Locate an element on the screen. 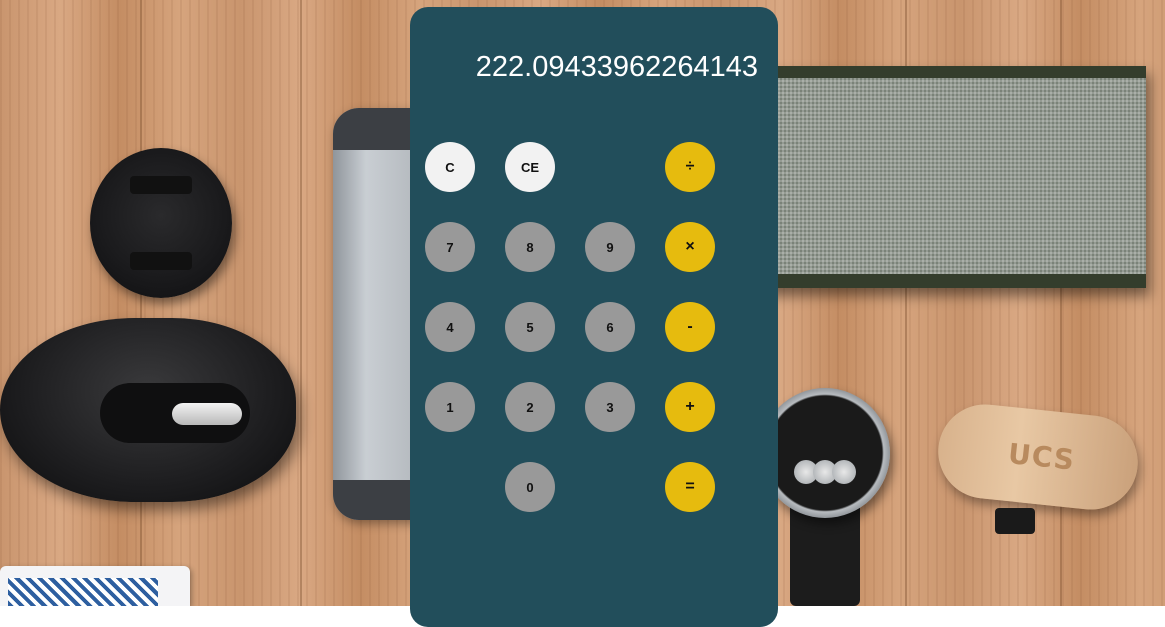 Image resolution: width=1165 pixels, height=627 pixels. clear-entry-button: CE is located at coordinates (530, 167).